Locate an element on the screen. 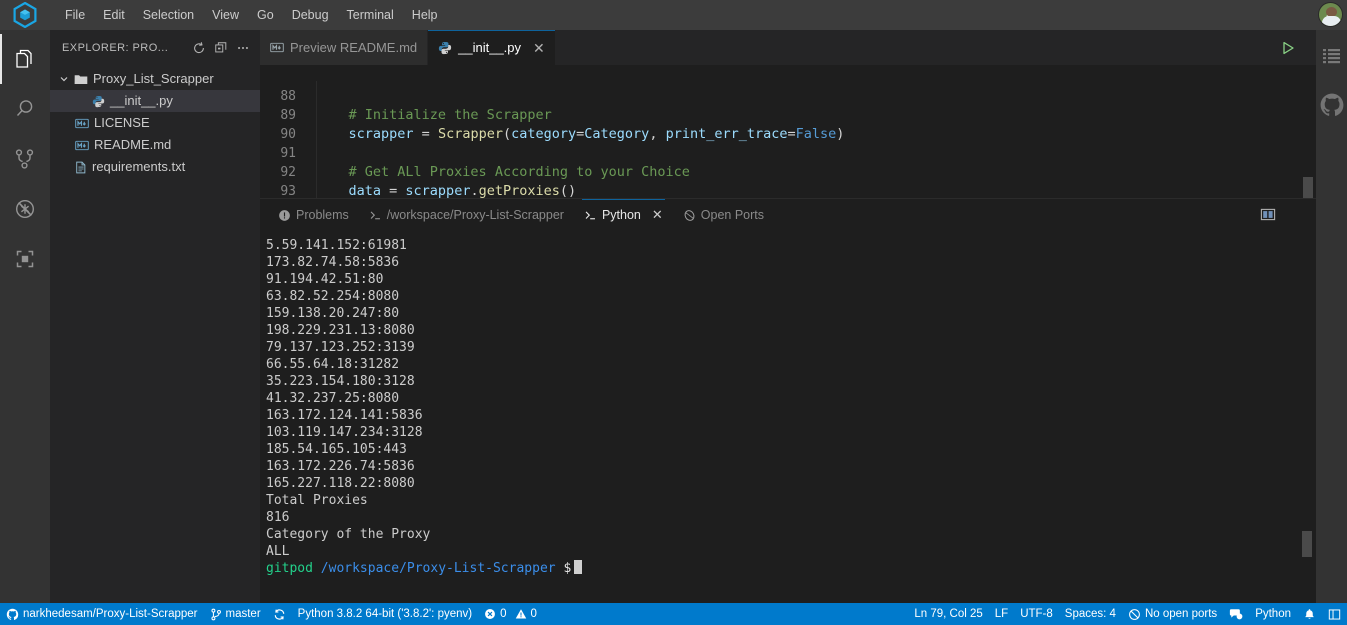 The image size is (1347, 625). status-sync is located at coordinates (279, 614).